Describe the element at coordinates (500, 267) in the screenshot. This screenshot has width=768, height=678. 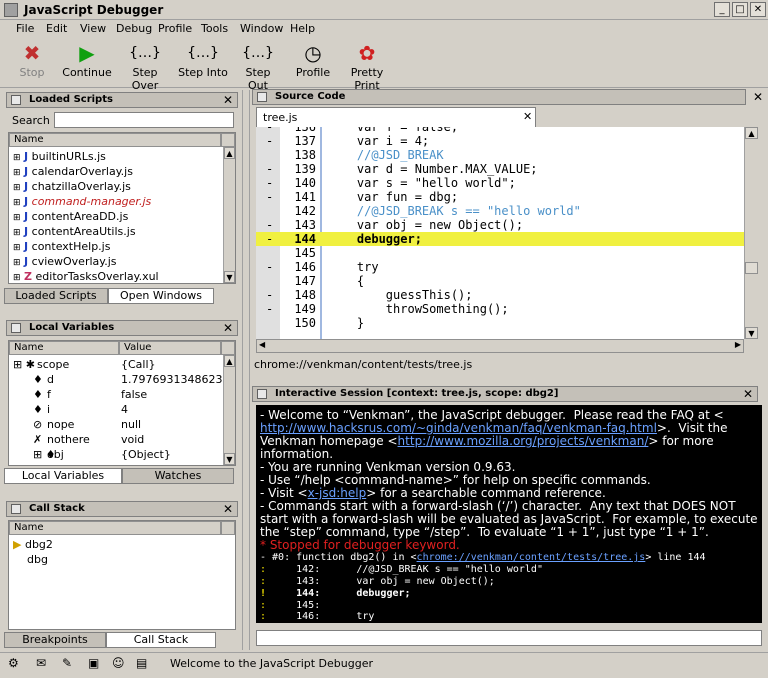
I see `code-line: -146 try` at that location.